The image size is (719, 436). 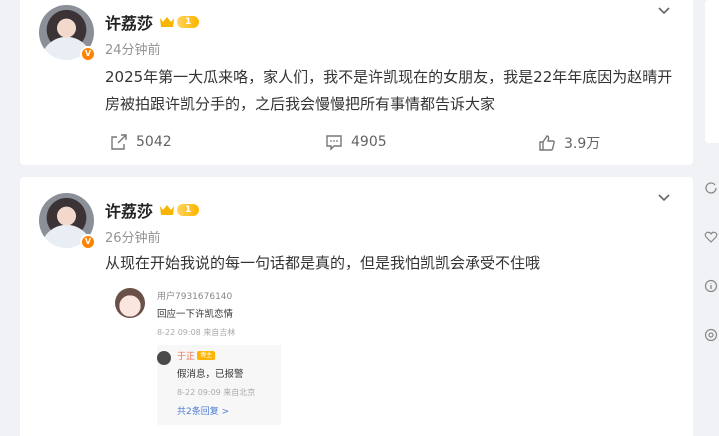 I want to click on post-time: 24分钟前, so click(x=133, y=48).